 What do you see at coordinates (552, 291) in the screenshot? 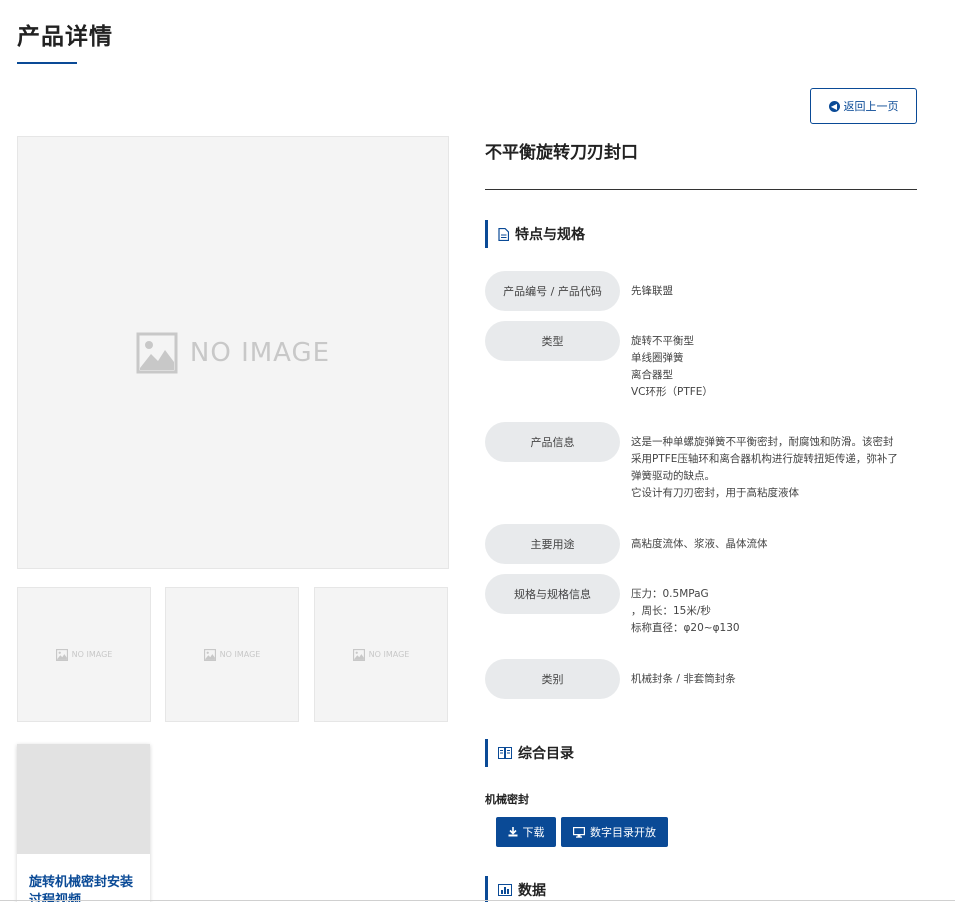
I see `spec-label: 产品编号 / 产品代码` at bounding box center [552, 291].